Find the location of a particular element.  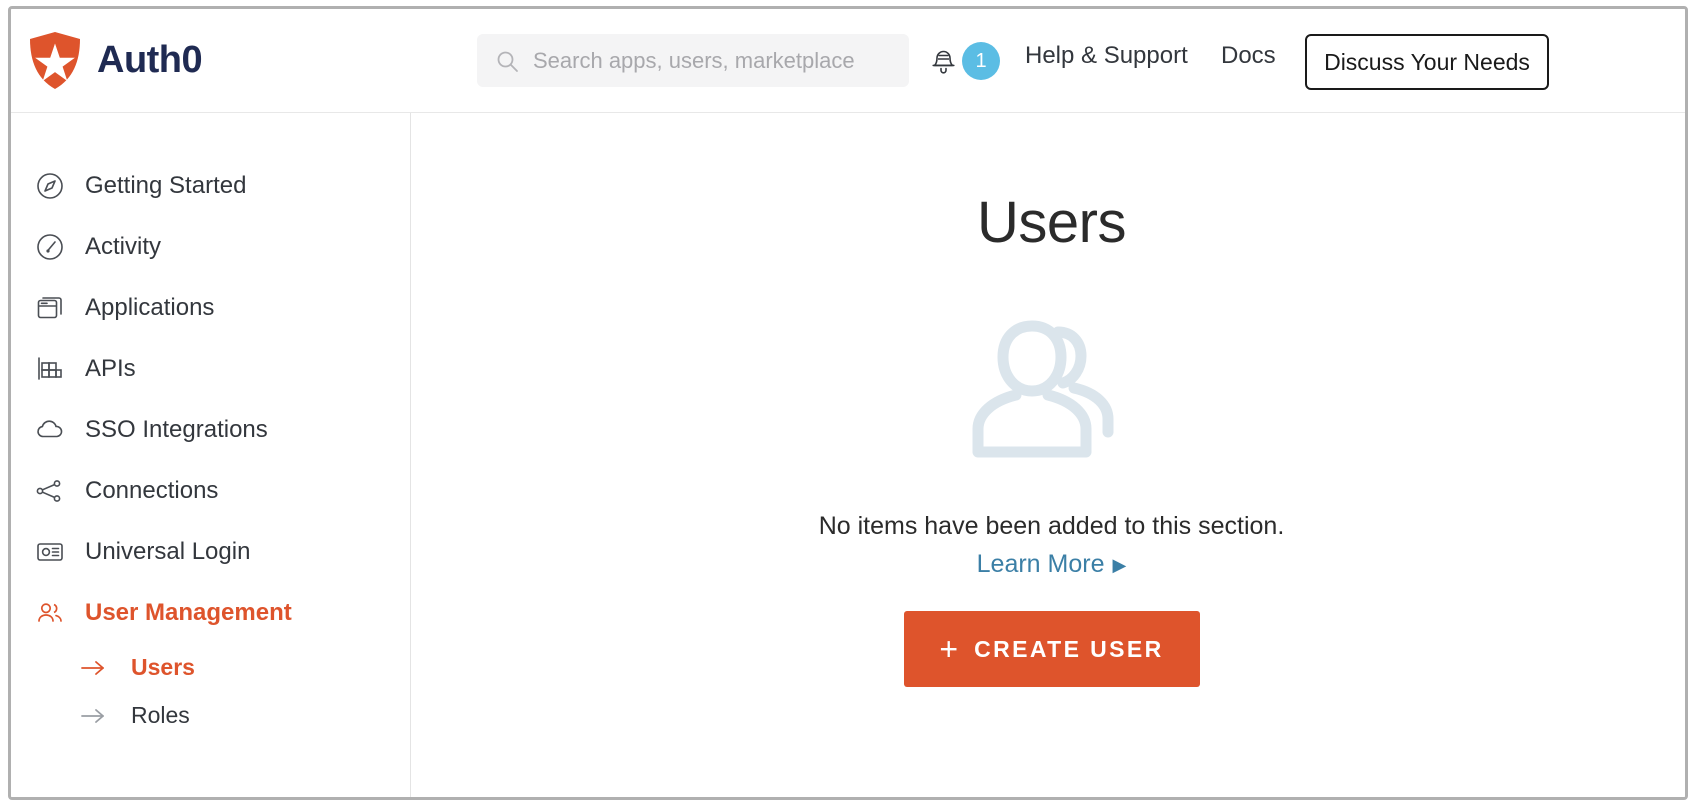

sidebar-item-label: APIs is located at coordinates (110, 368).